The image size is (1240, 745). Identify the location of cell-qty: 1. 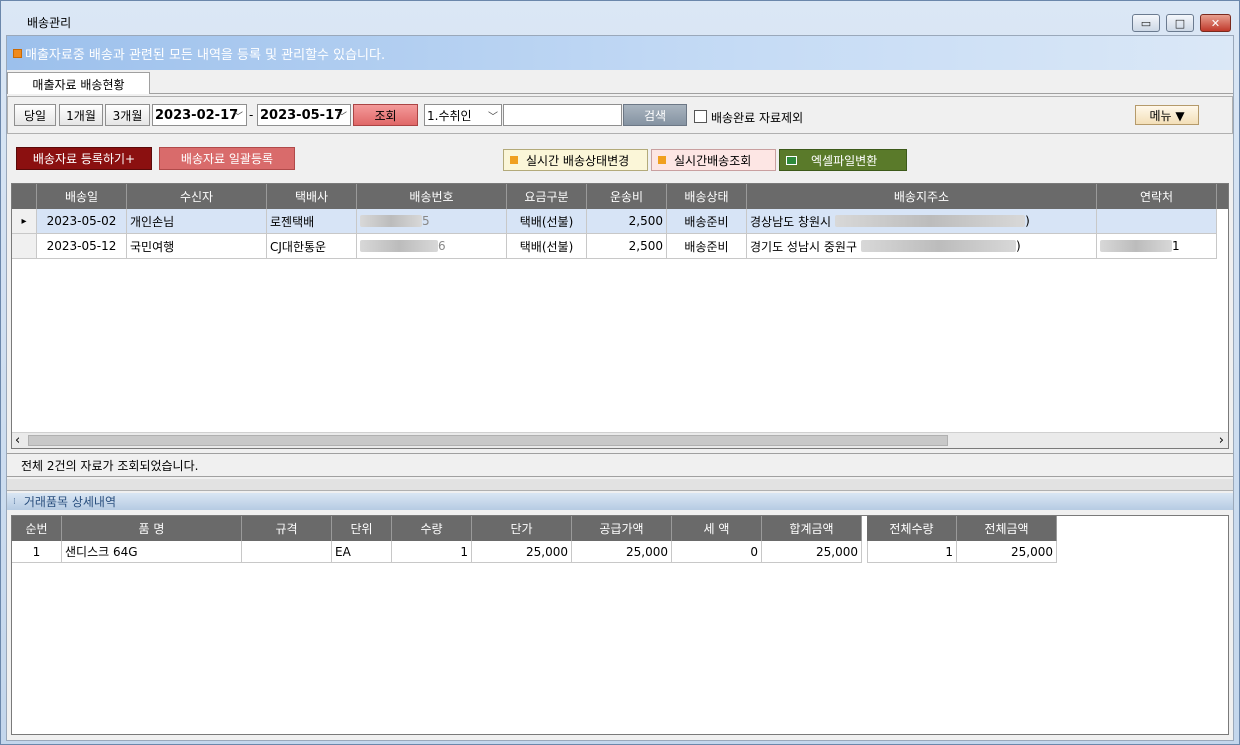
(432, 552).